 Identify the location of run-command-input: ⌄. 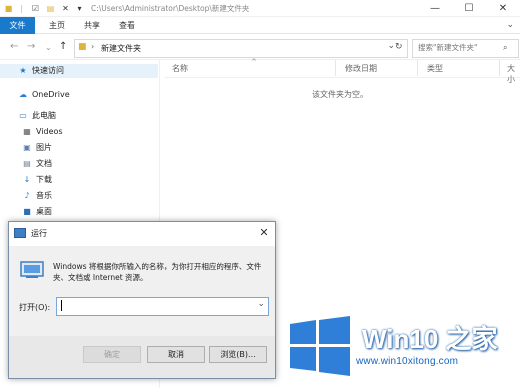
(162, 306).